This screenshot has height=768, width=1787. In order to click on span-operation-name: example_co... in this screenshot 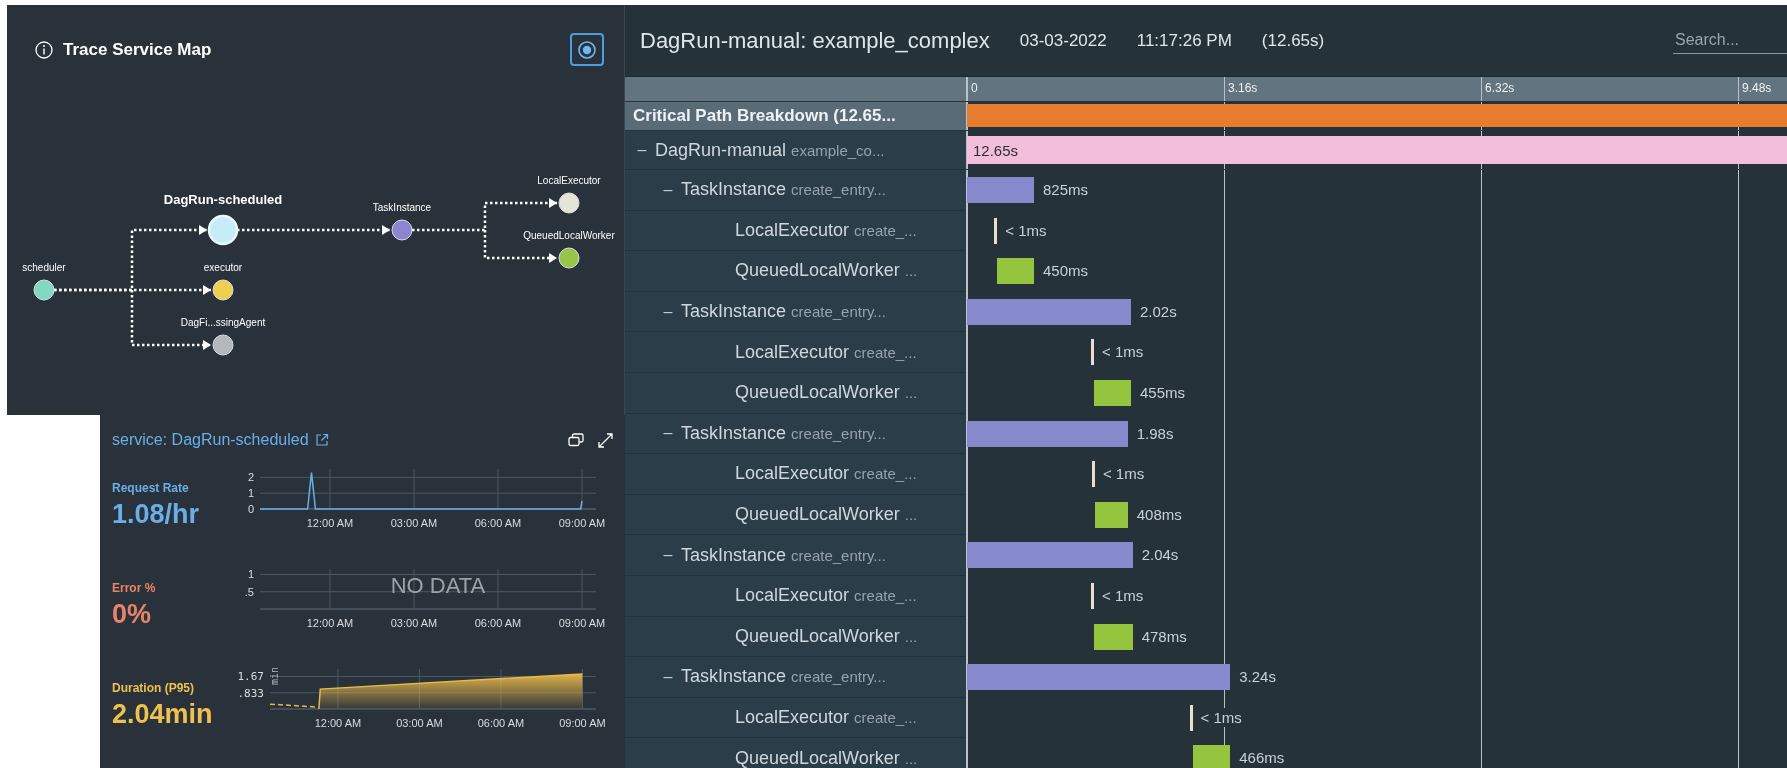, I will do `click(838, 150)`.